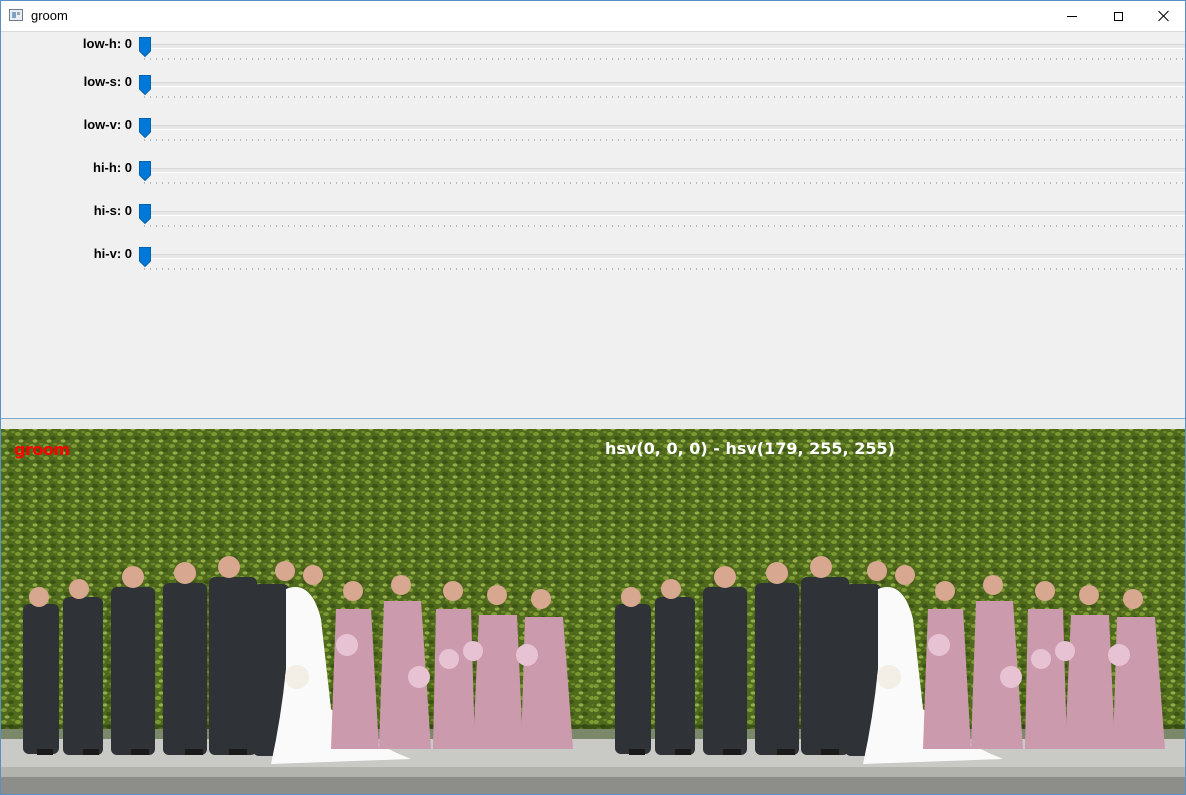 This screenshot has height=795, width=1186. I want to click on trackbar-label: low-s: 0, so click(107, 81).